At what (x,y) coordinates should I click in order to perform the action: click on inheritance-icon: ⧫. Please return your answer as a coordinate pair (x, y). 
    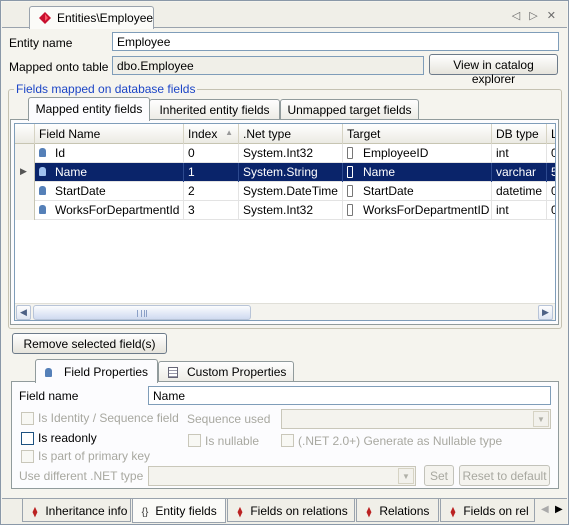
    Looking at the image, I should click on (35, 512).